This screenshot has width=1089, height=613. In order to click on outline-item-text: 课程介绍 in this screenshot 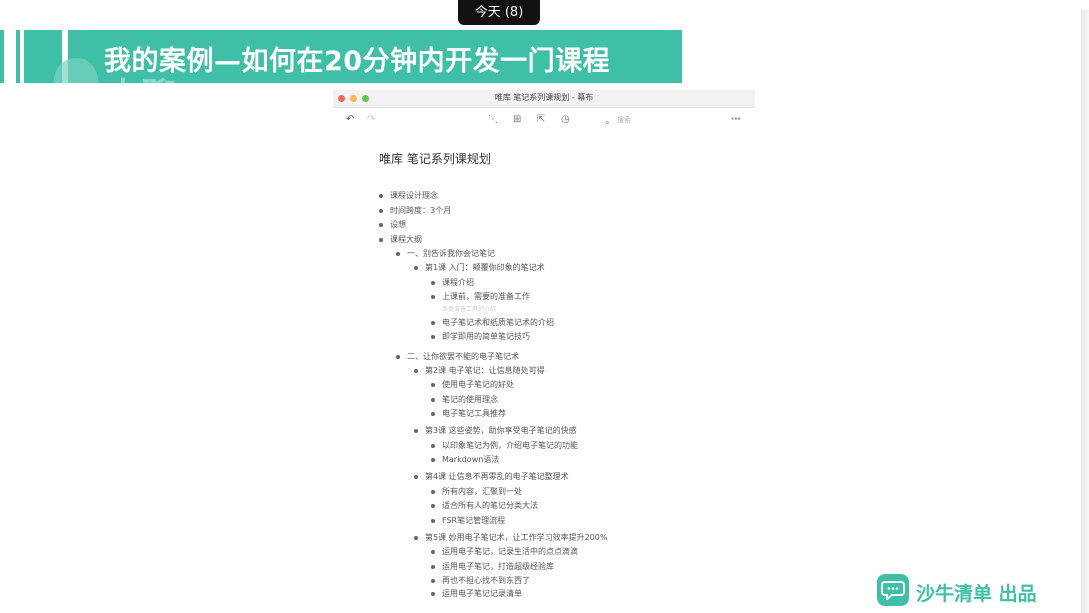, I will do `click(458, 282)`.